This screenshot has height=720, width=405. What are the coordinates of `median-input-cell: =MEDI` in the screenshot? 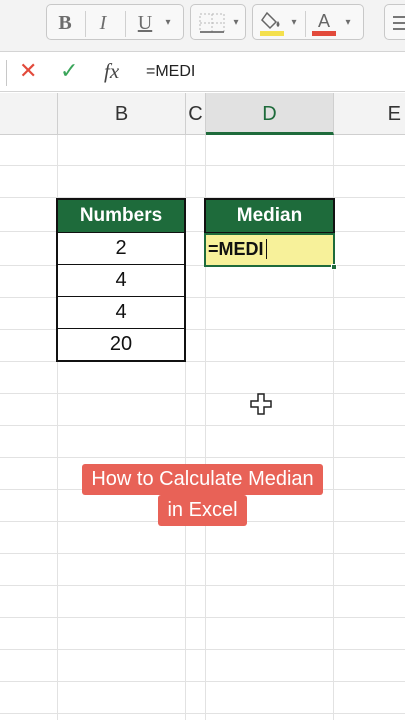 It's located at (269, 250).